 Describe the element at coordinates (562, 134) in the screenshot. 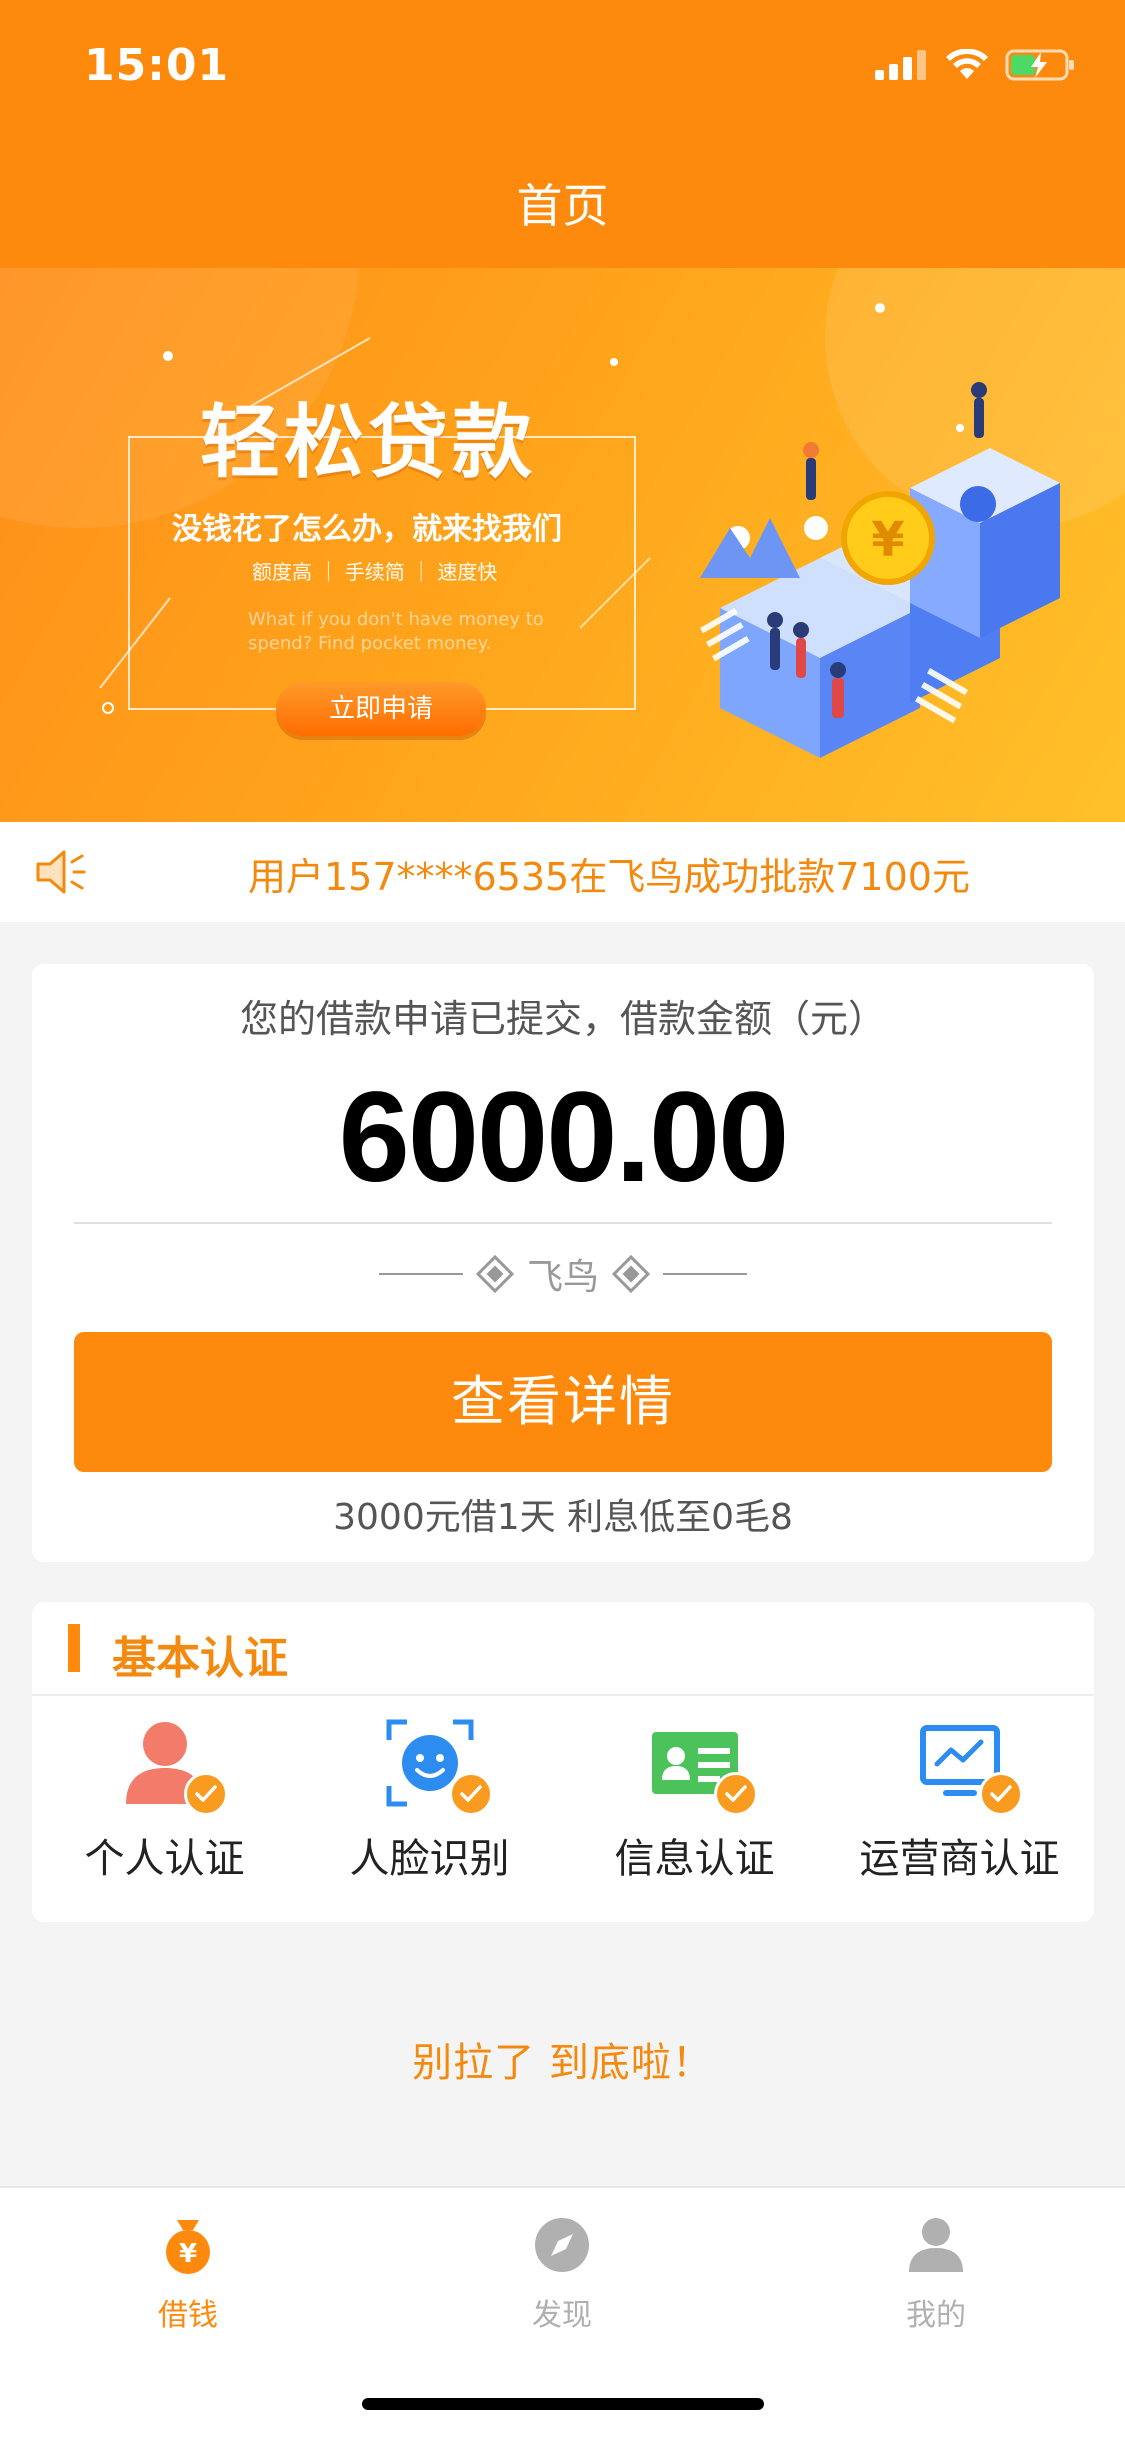

I see `top-header: 15:01 首页` at that location.